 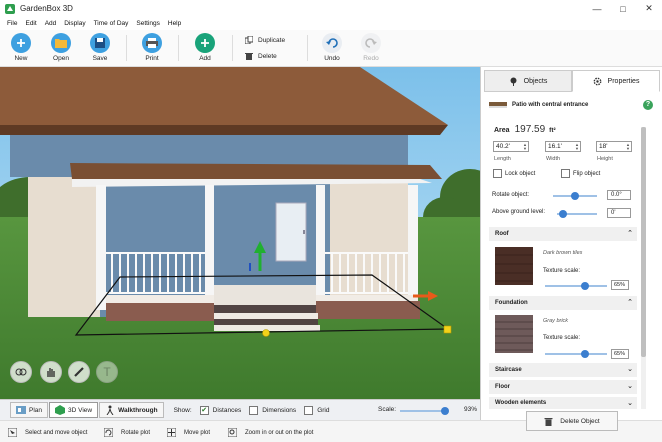 I want to click on select-tool-button, so click(x=21, y=372).